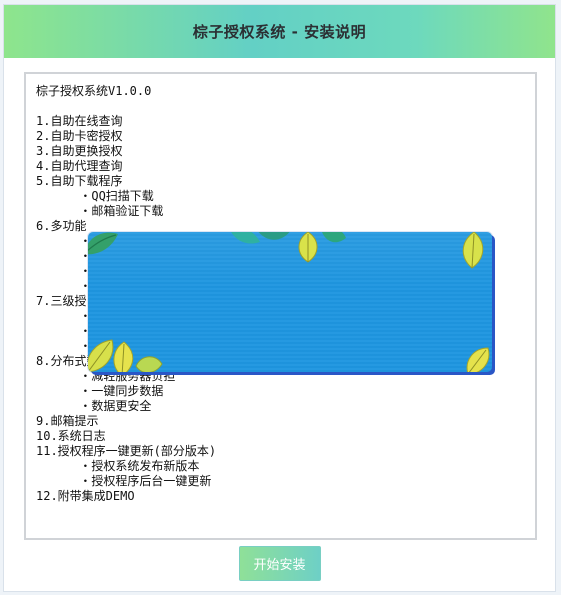  I want to click on page-title-text: 棕子授权系统 - 安装说明, so click(279, 32).